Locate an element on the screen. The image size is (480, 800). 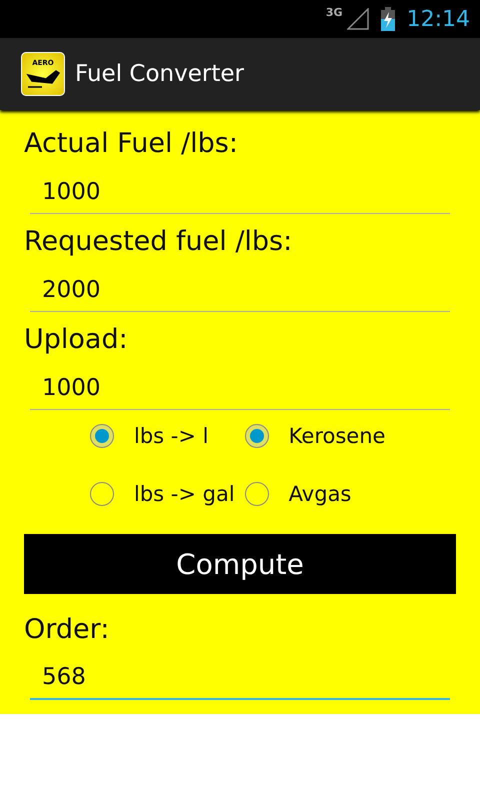
app-title: Fuel Converter is located at coordinates (159, 74).